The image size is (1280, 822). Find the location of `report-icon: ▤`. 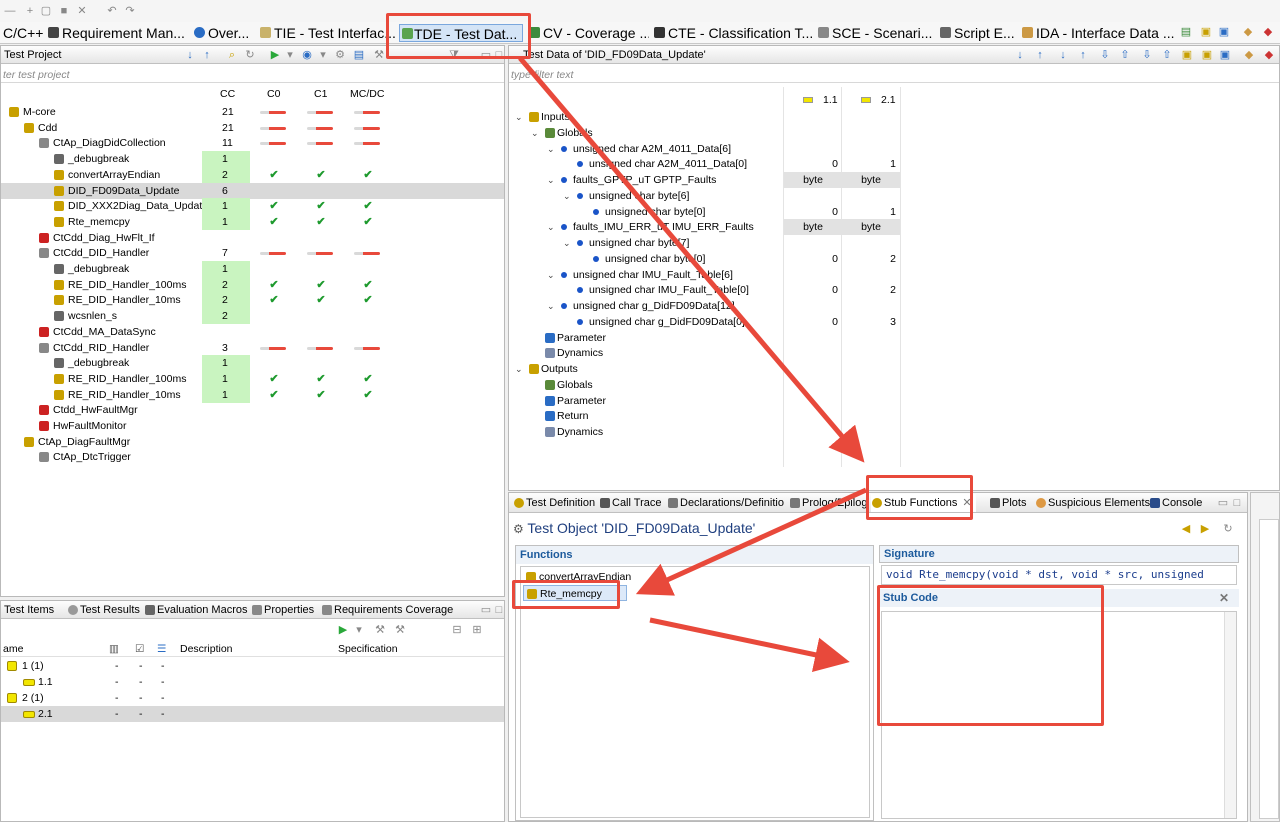

report-icon: ▤ is located at coordinates (359, 55).